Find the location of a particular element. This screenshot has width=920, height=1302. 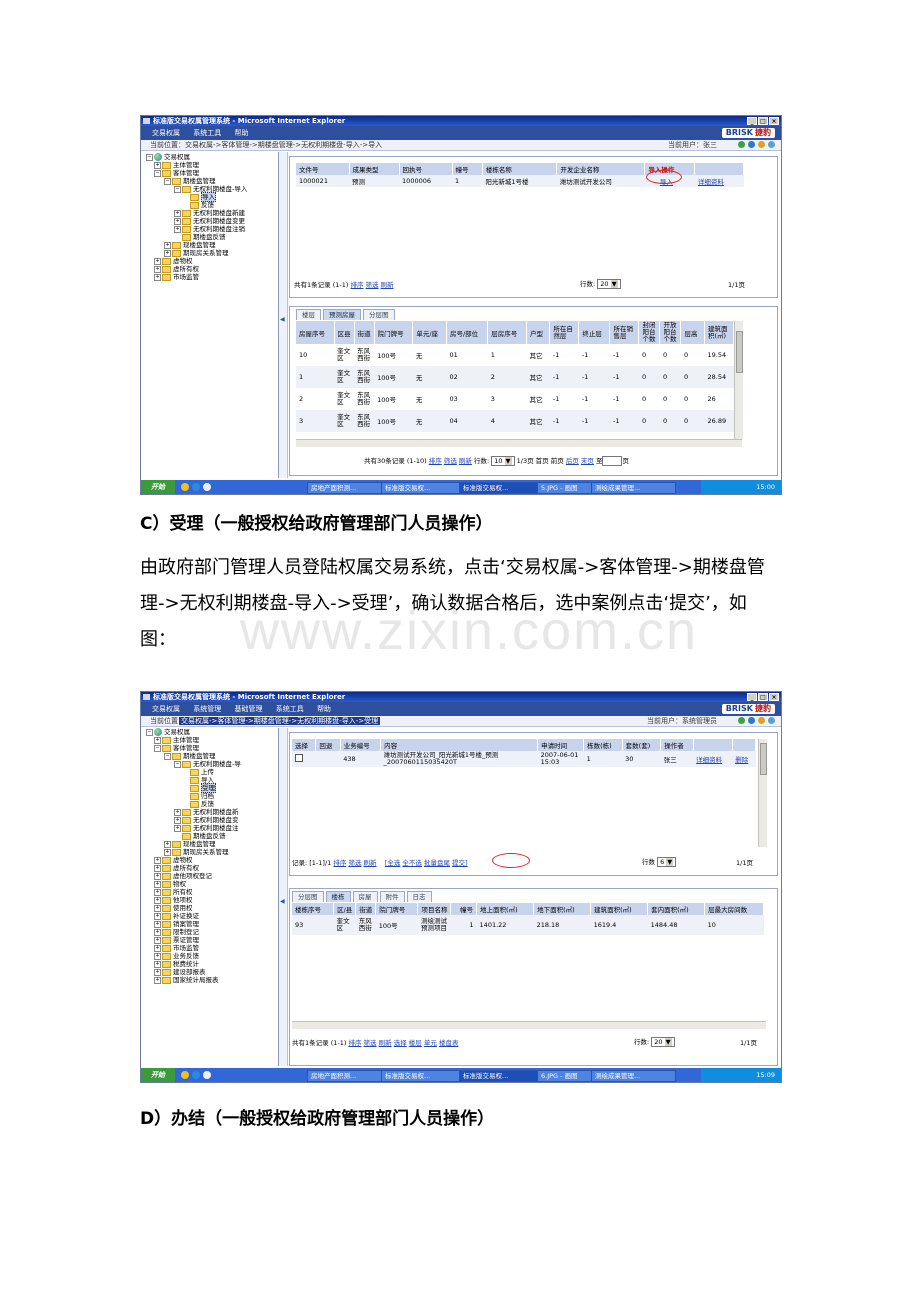

table-row: 1 奎文区 东风西街 100号 无 02 2 其它 -1 -1 -1 0 00 28.54 is located at coordinates (515, 377).